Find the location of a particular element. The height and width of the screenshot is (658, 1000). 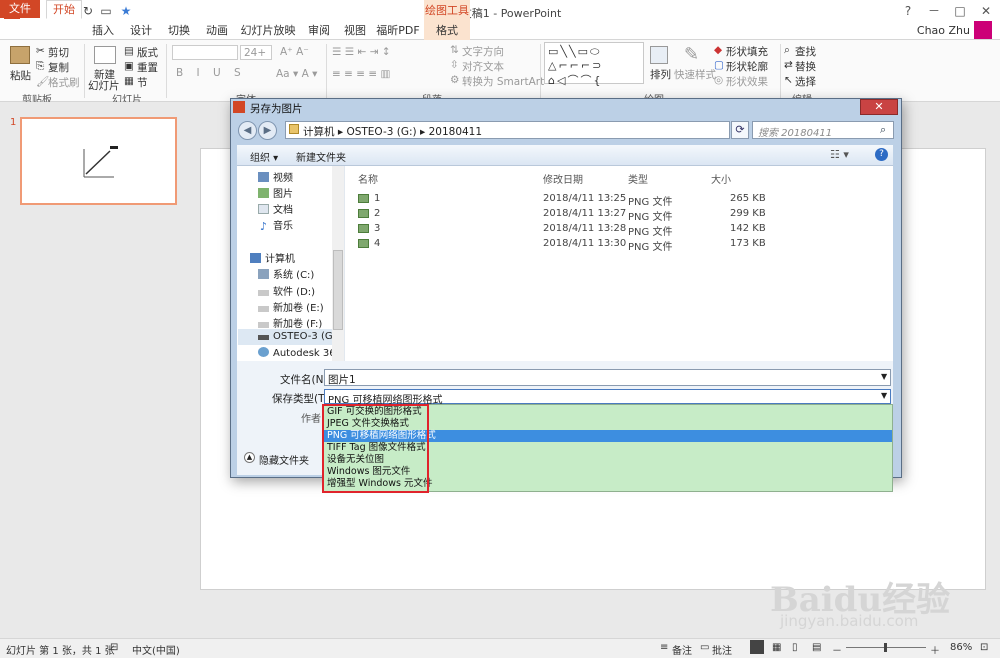

text-direction-button: 文字方向 is located at coordinates (483, 51).